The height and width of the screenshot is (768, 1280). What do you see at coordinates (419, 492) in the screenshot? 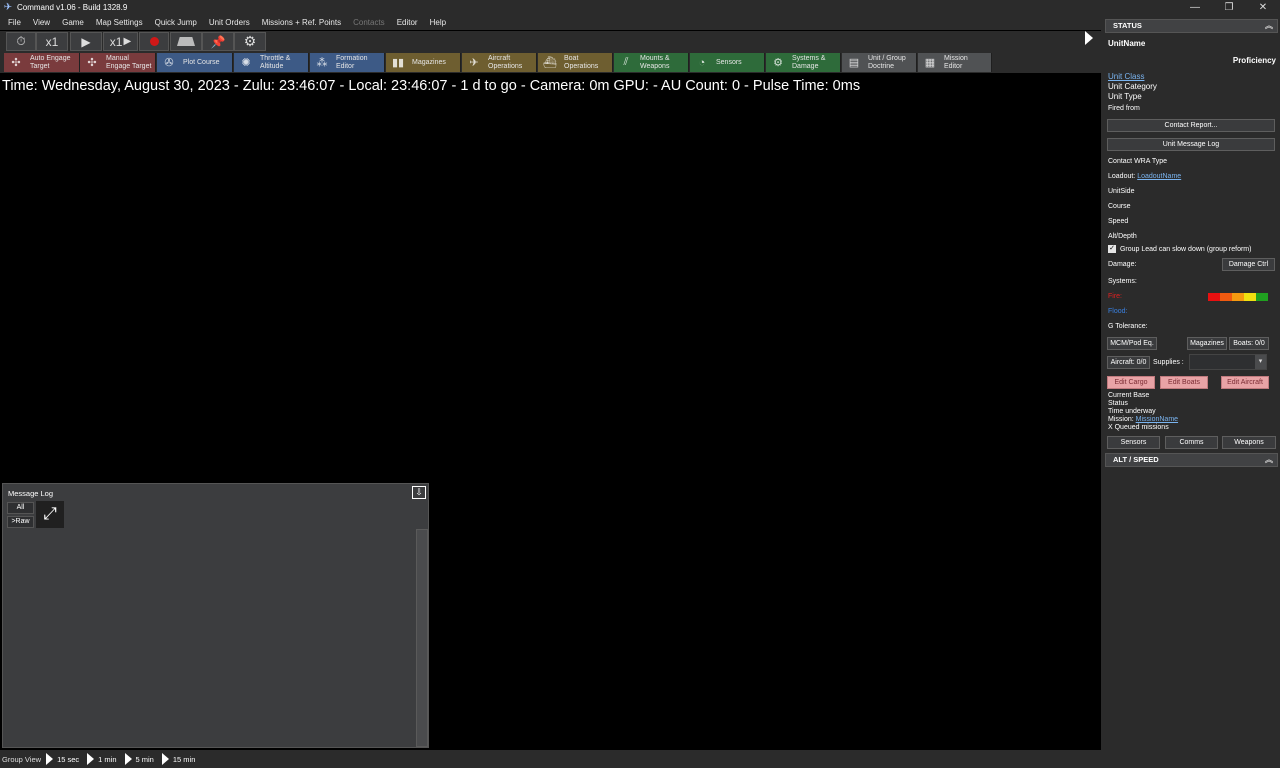
I see `dock-icon: ⇩` at bounding box center [419, 492].